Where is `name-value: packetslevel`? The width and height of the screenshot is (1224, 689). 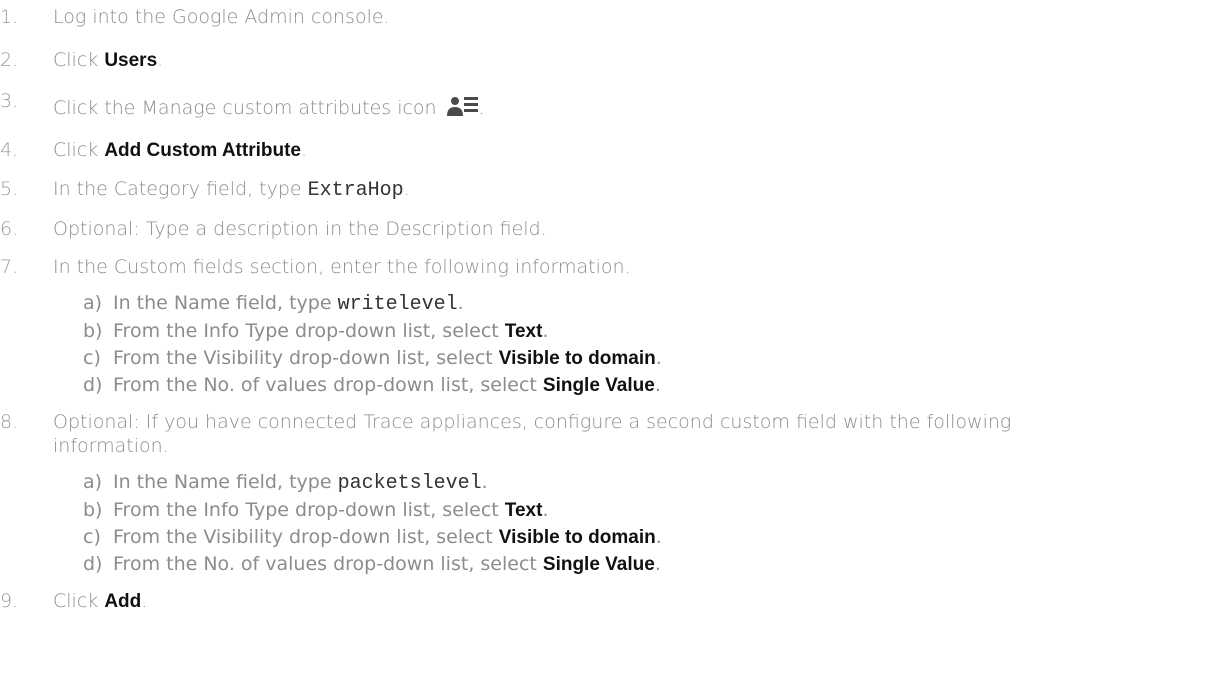
name-value: packetslevel is located at coordinates (409, 483).